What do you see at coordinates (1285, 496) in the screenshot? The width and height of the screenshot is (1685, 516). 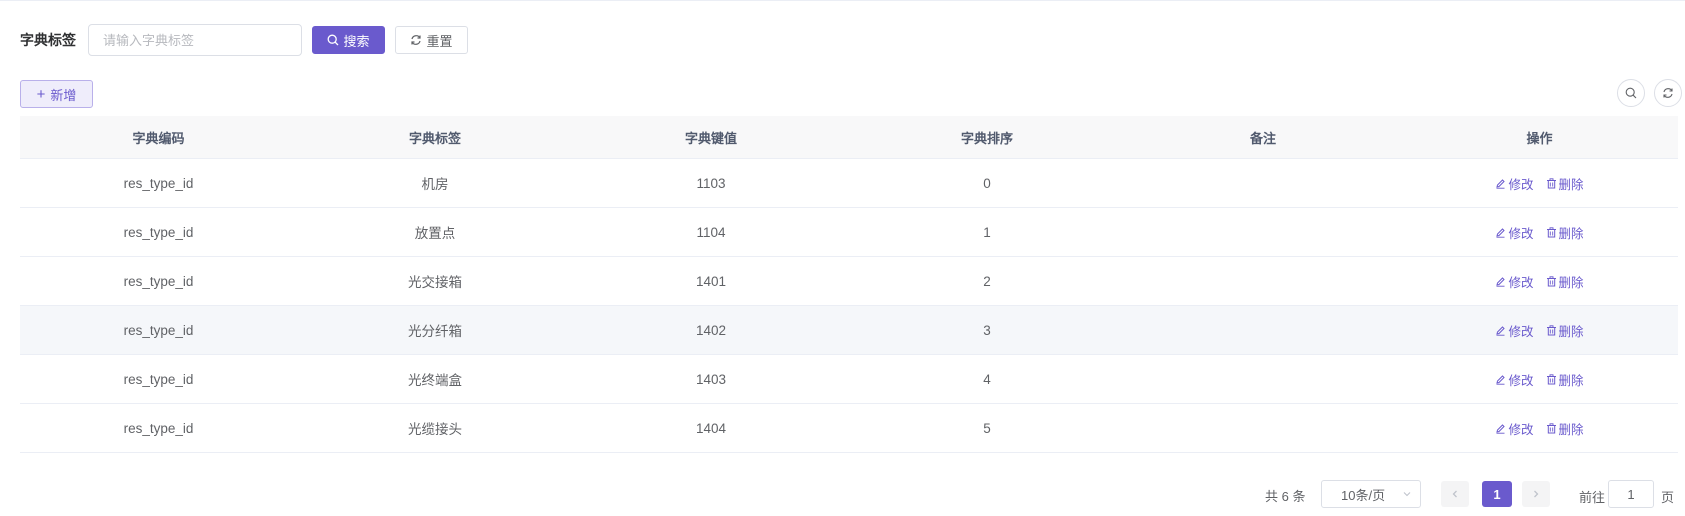 I see `pagination-total: 共 6 条` at bounding box center [1285, 496].